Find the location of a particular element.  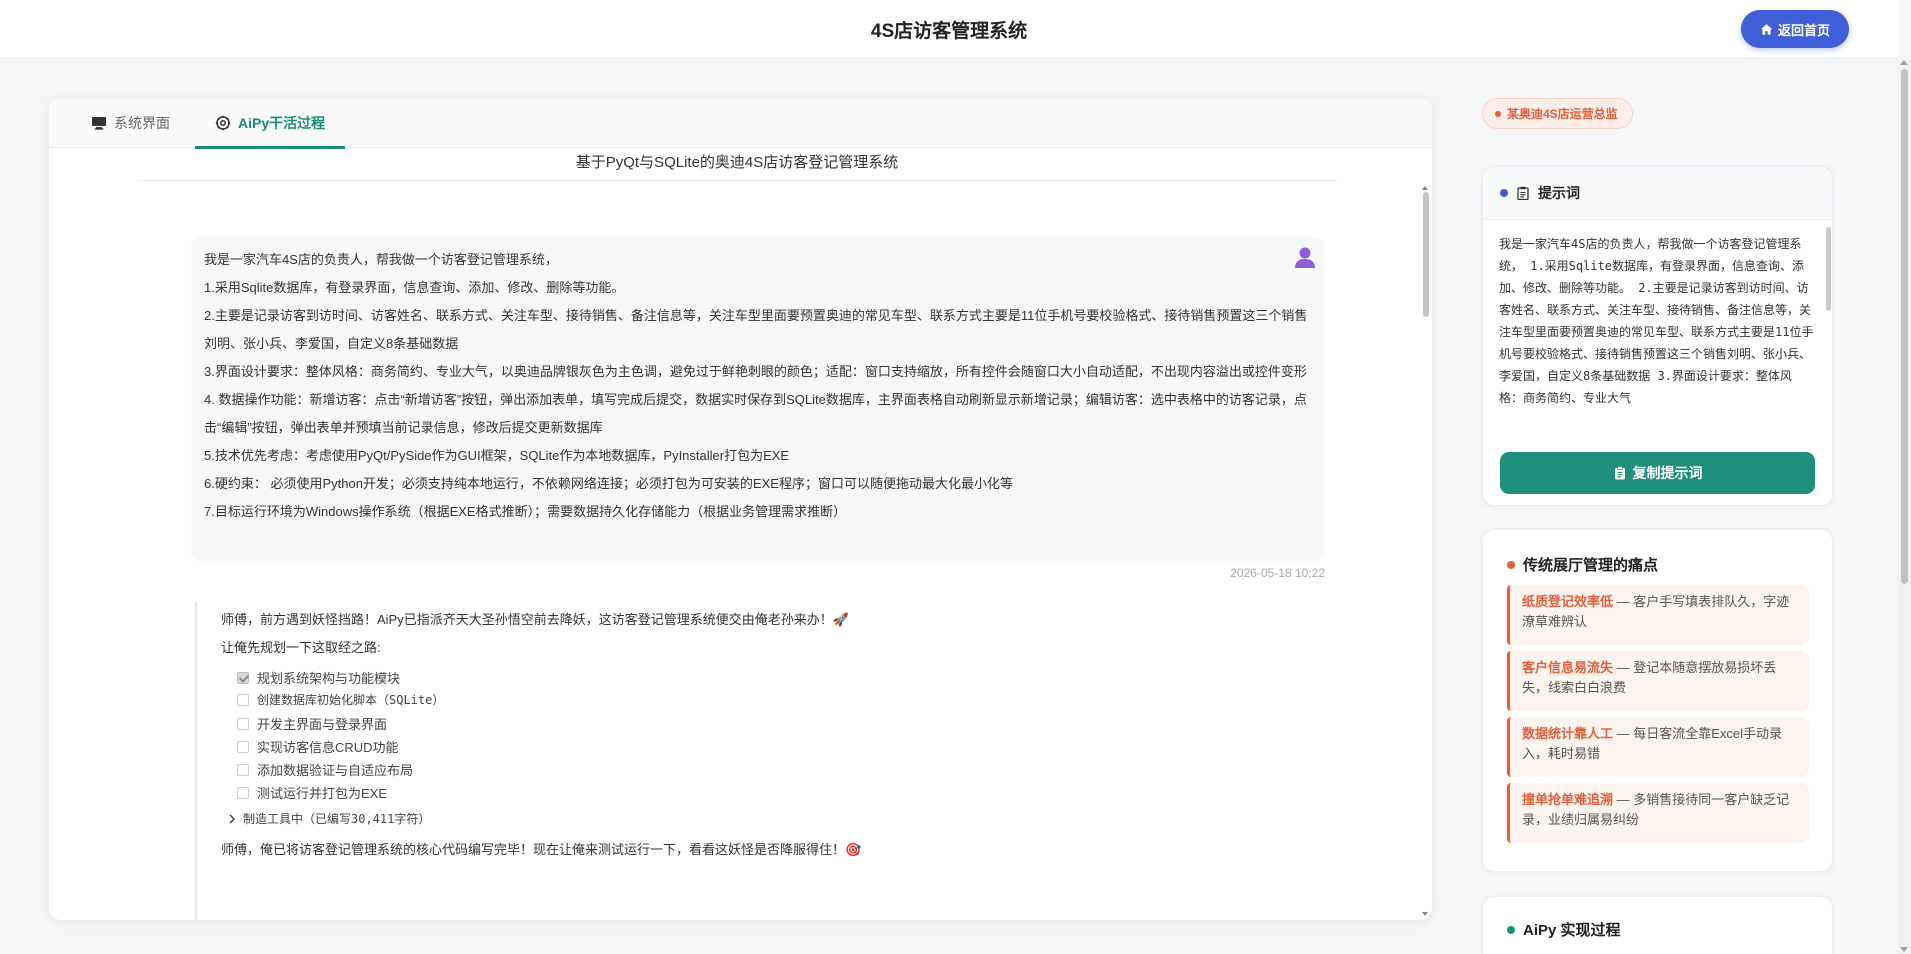

tab-bar: 系统界面 AiPy干活过程 is located at coordinates (740, 123).